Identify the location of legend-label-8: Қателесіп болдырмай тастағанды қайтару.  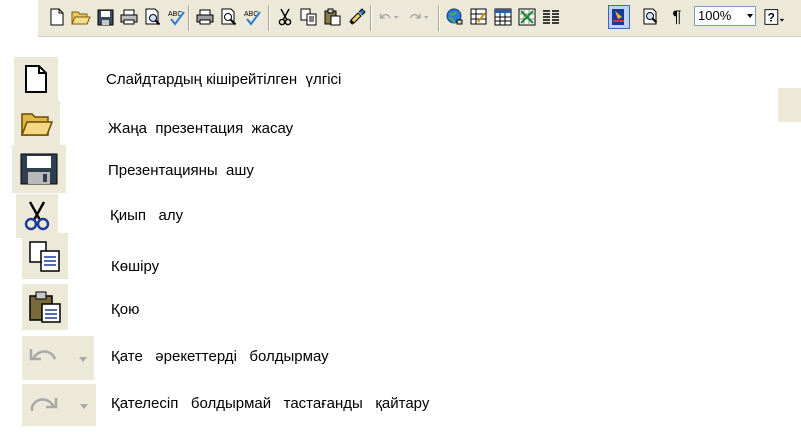
(270, 403).